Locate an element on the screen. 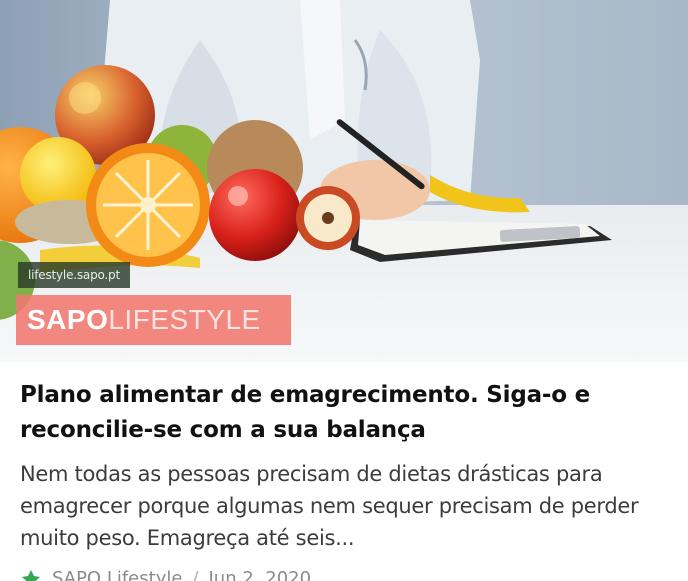 This screenshot has height=581, width=688. sapo-lifestyle-logo: SAPO LIFESTYLE is located at coordinates (153, 320).